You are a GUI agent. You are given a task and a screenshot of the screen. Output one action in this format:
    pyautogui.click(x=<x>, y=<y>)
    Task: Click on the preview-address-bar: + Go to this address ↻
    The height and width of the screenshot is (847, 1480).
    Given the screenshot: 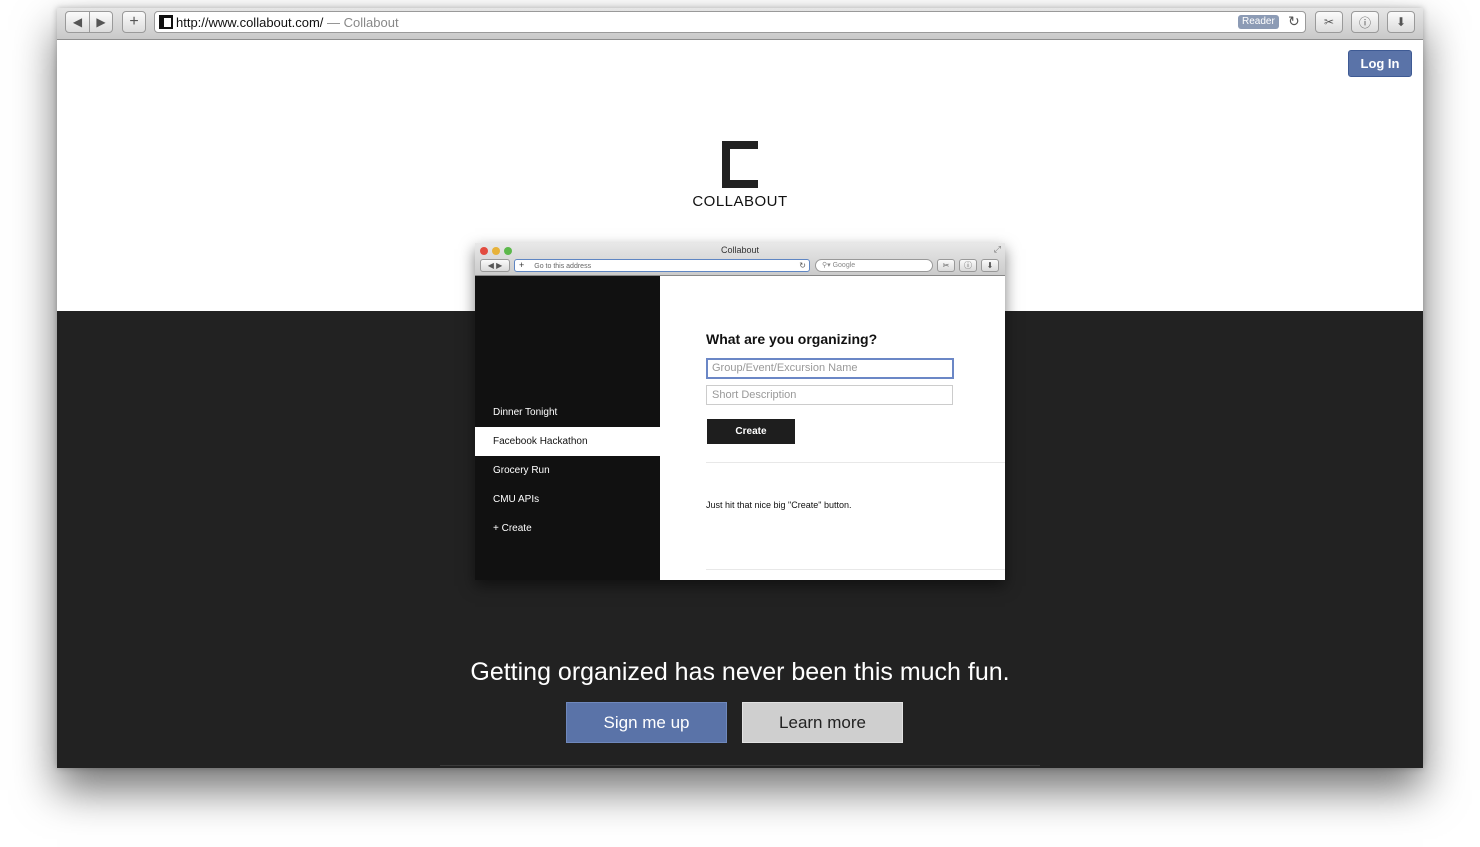 What is the action you would take?
    pyautogui.click(x=662, y=265)
    